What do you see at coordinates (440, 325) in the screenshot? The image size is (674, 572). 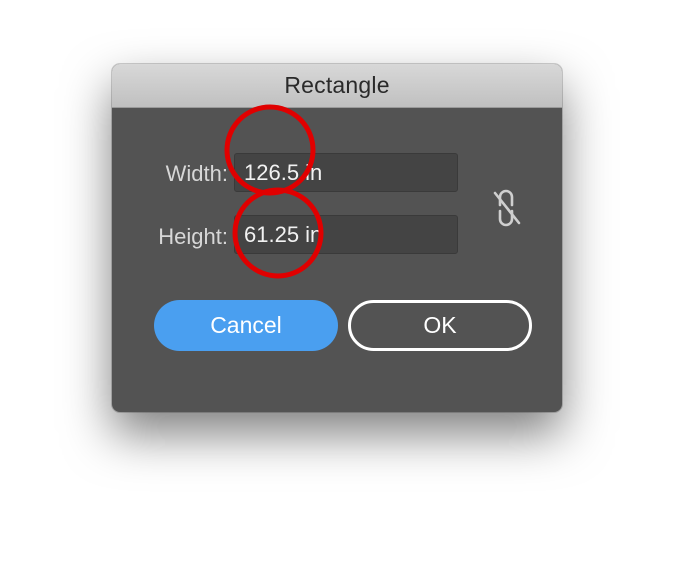 I see `ok-button: OK` at bounding box center [440, 325].